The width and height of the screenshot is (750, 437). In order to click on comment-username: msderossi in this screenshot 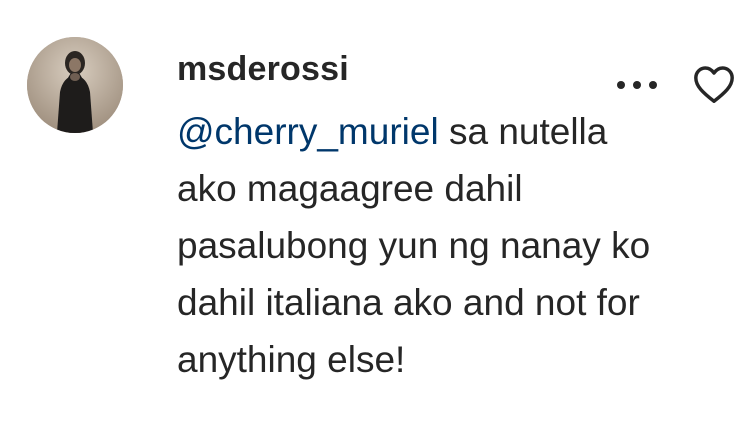, I will do `click(263, 69)`.